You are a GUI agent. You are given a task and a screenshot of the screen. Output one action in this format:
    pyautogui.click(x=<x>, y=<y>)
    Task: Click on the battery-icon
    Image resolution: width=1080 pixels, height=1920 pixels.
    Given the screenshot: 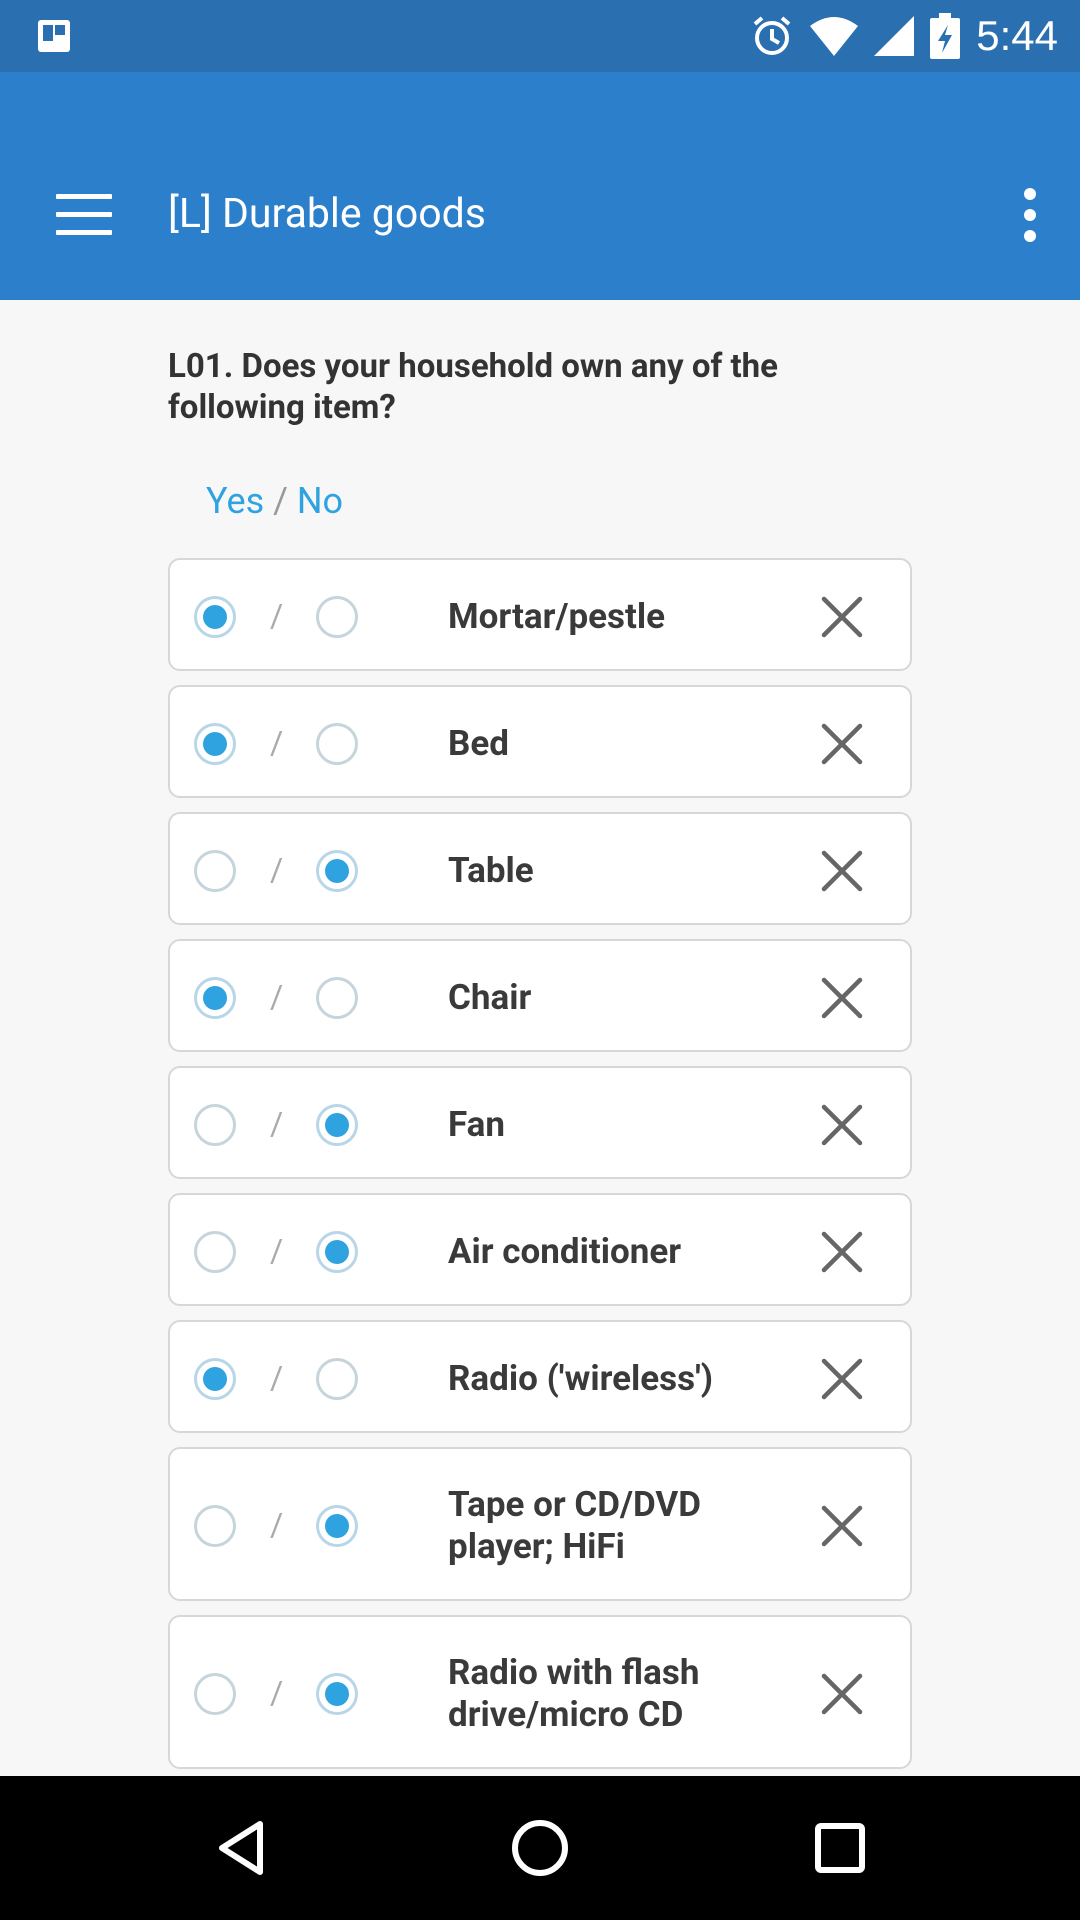 What is the action you would take?
    pyautogui.click(x=945, y=36)
    